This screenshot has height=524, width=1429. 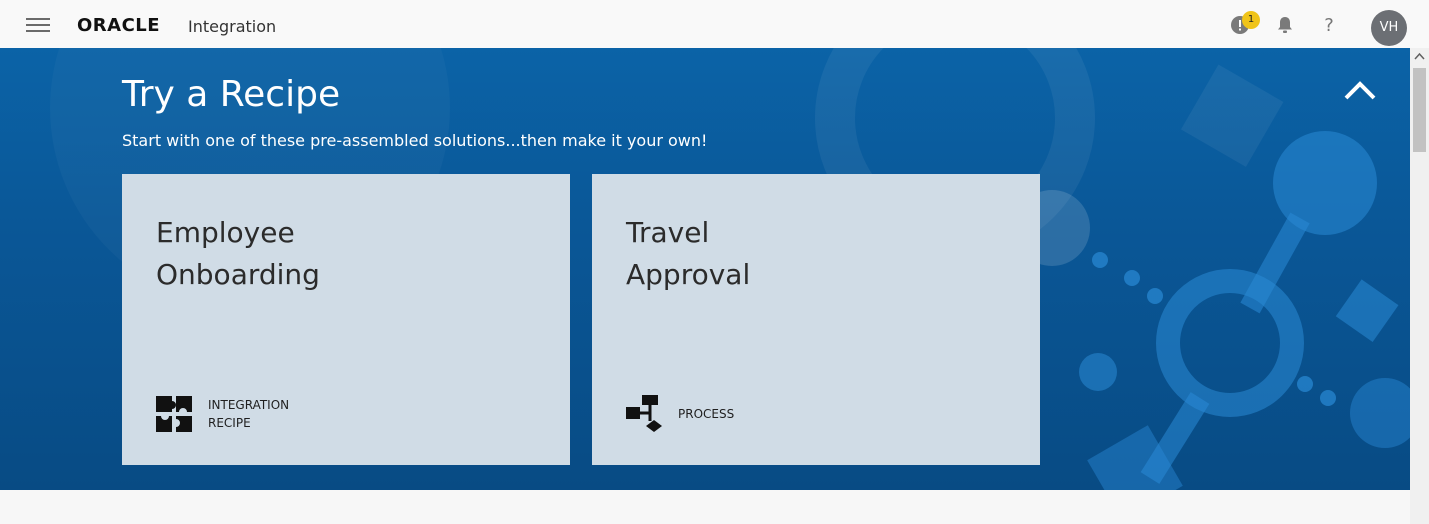 I want to click on scroll-up-arrow-icon, so click(x=1419, y=56).